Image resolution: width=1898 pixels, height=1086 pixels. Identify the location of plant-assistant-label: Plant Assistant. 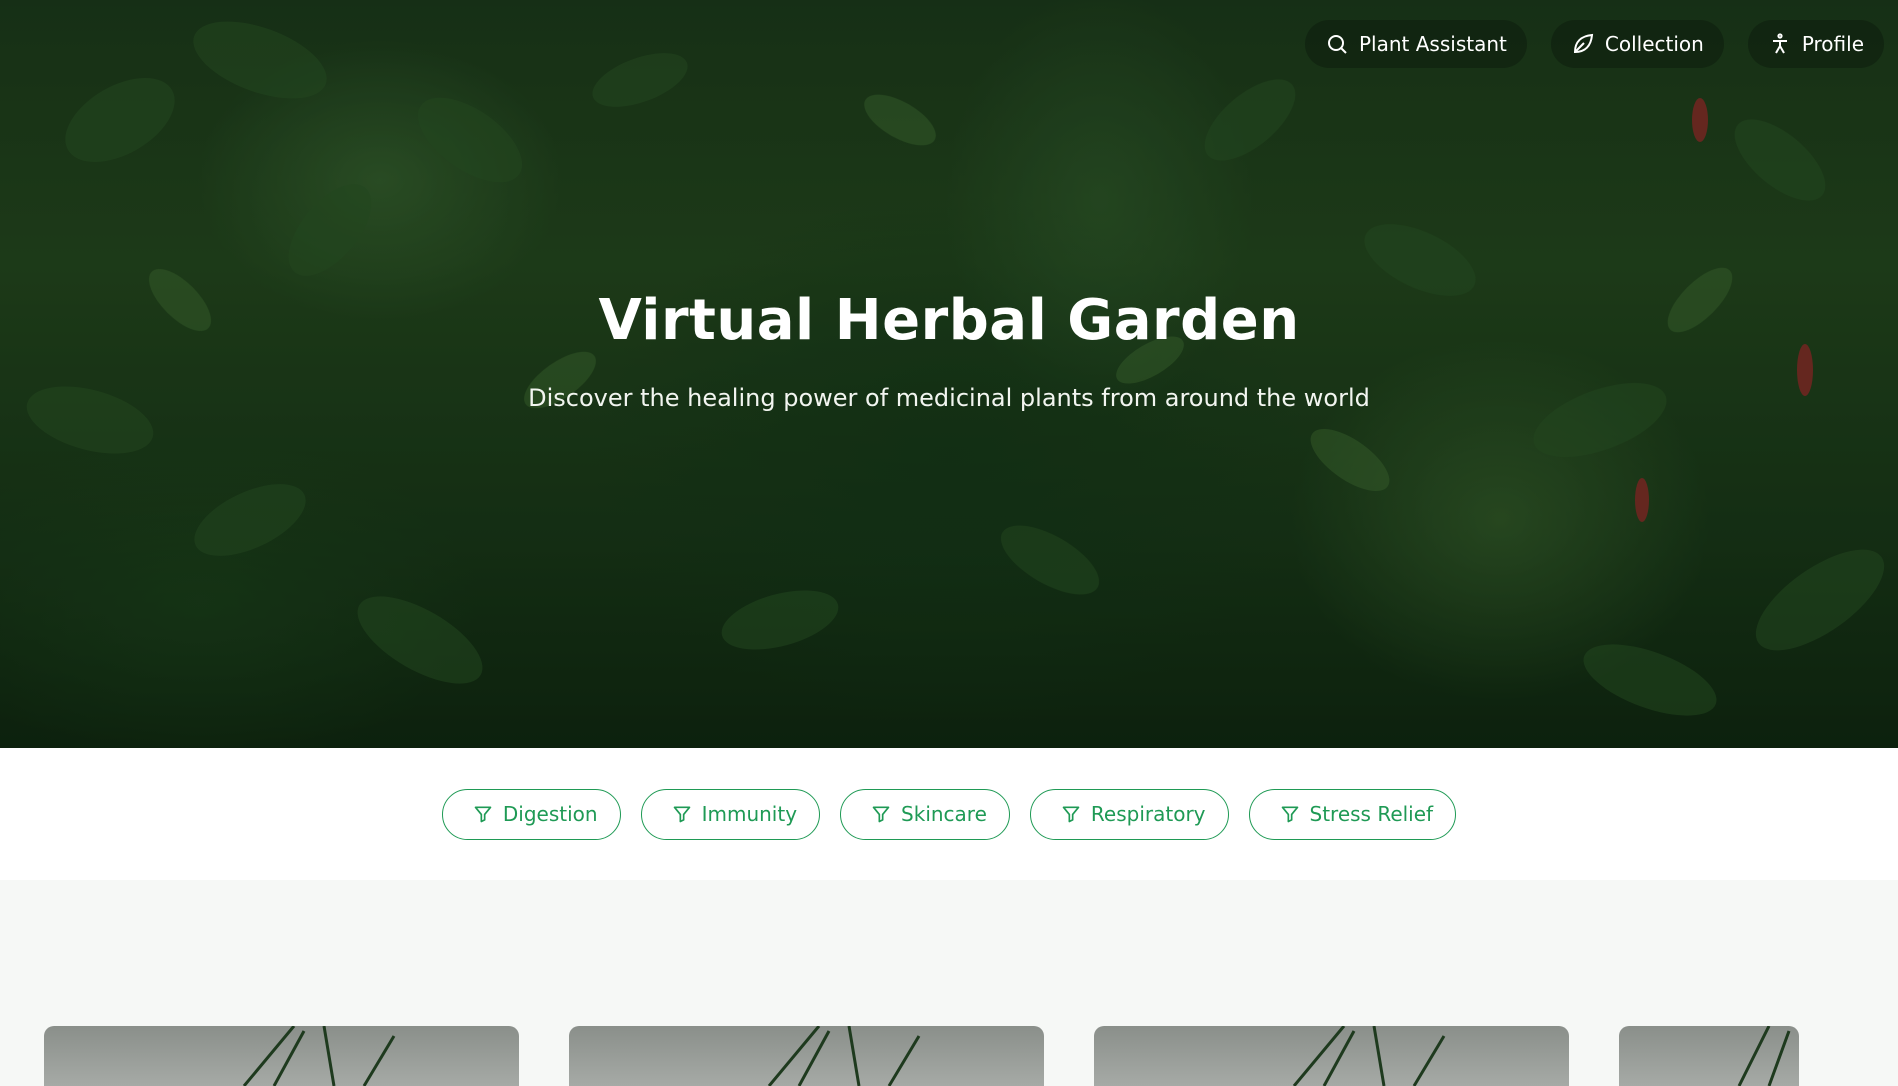
(1433, 44).